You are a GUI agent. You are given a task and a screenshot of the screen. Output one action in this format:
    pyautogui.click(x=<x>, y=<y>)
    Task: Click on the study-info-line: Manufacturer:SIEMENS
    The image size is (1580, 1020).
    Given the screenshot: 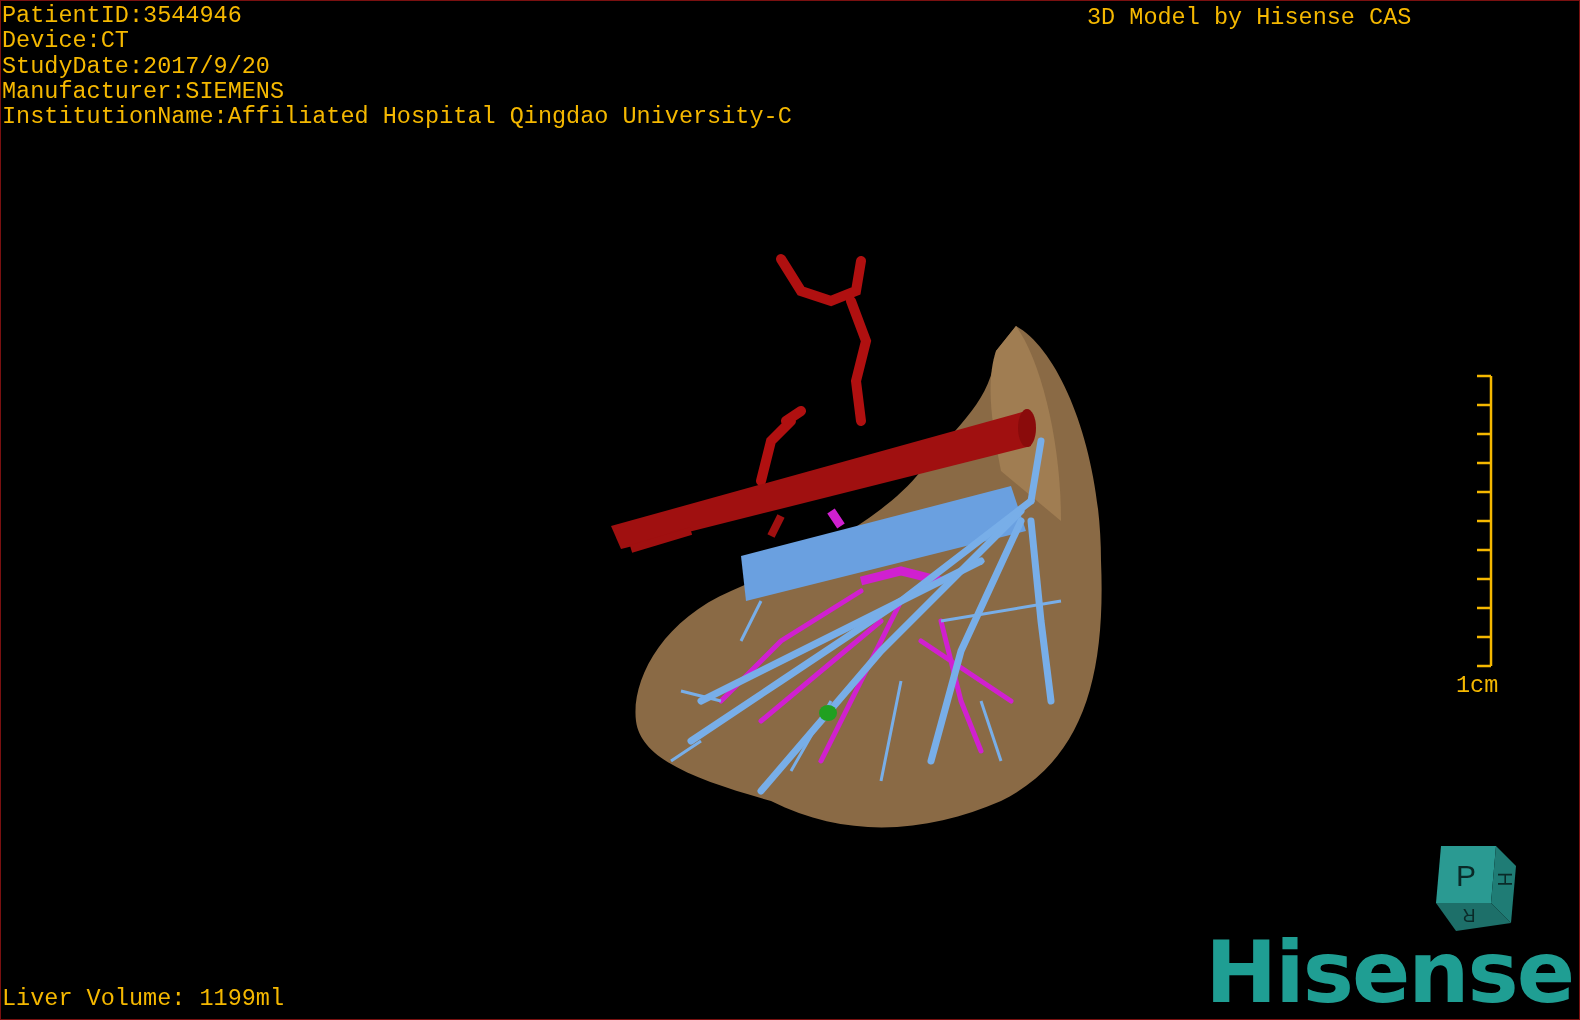 What is the action you would take?
    pyautogui.click(x=143, y=91)
    